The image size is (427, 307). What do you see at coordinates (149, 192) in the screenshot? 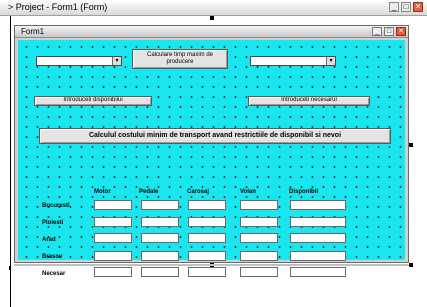
I see `column-header: Pedale` at bounding box center [149, 192].